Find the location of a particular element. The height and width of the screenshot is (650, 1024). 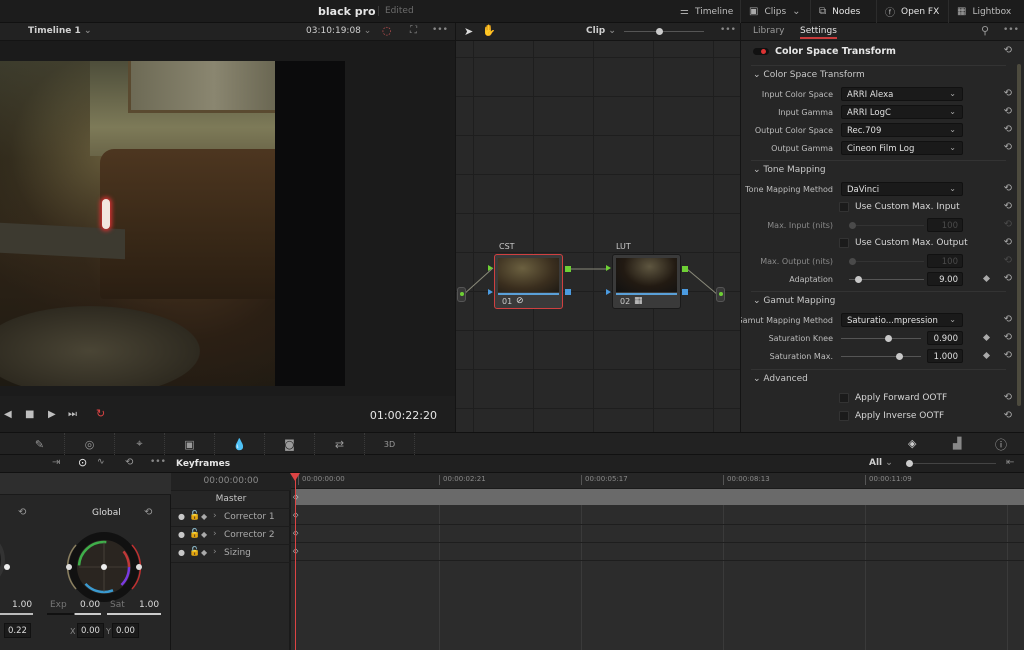

left-value-bar is located at coordinates (16, 614).